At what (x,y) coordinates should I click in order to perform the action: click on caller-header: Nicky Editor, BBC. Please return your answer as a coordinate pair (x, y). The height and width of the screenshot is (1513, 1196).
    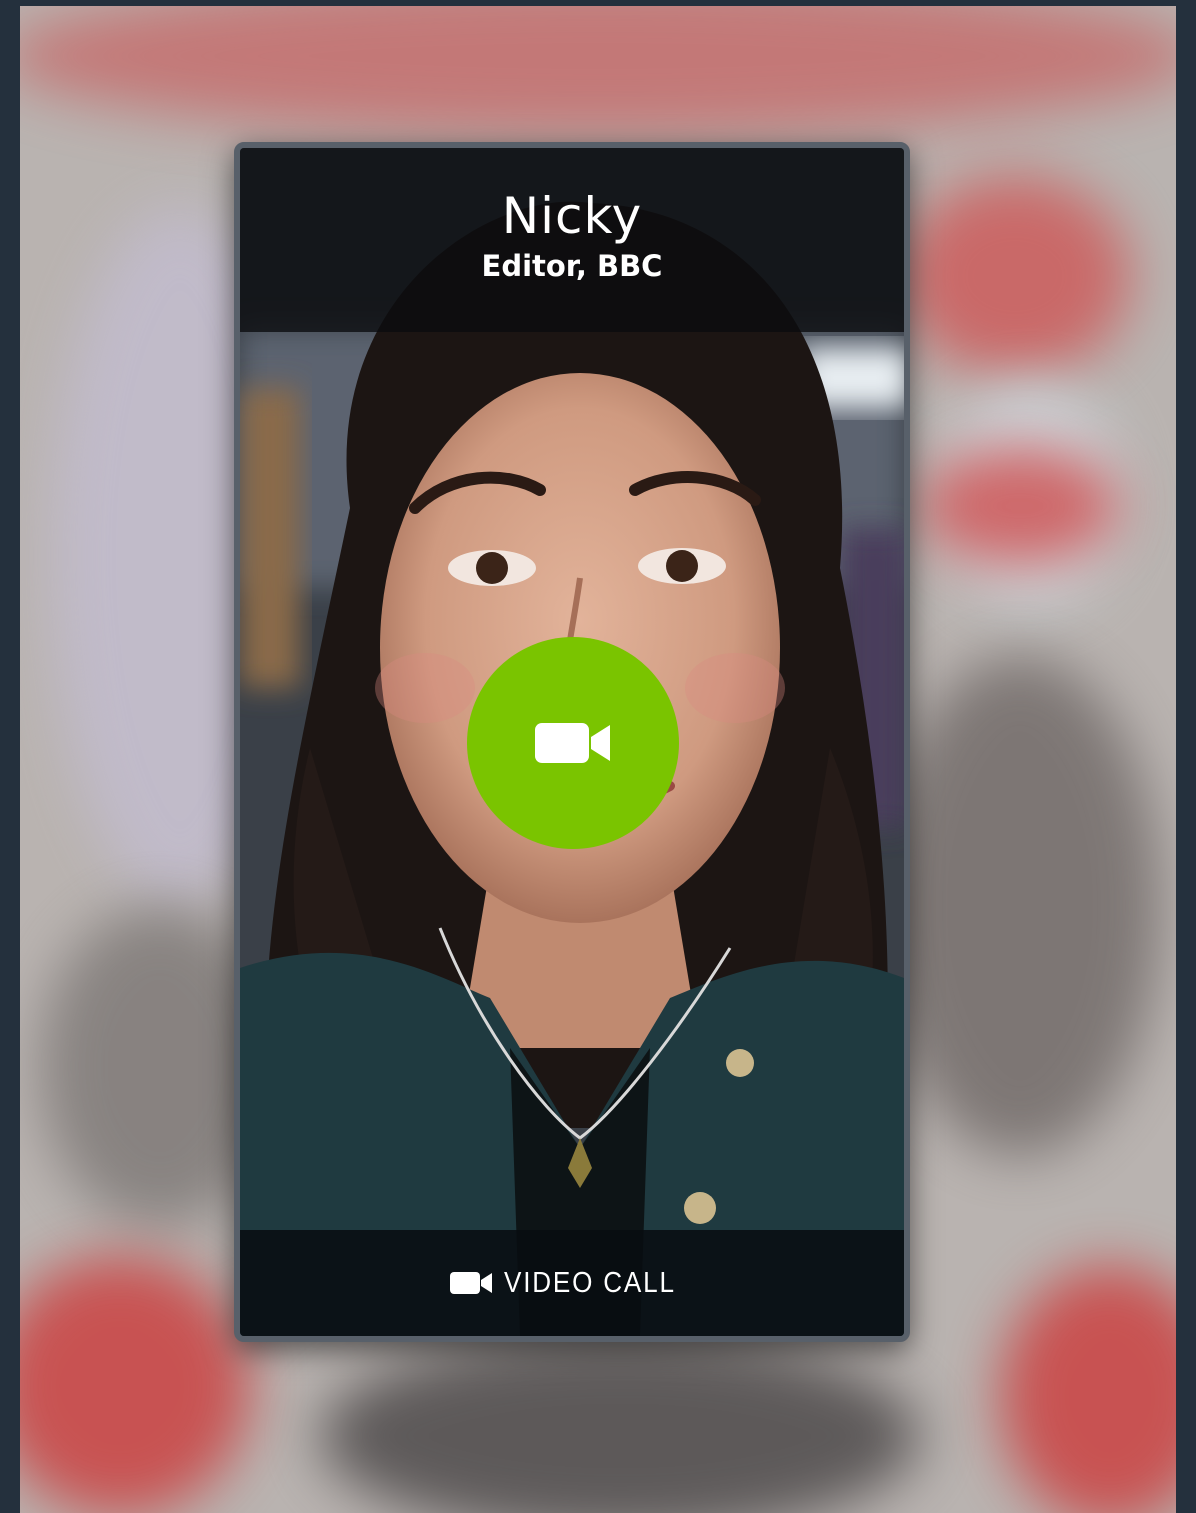
    Looking at the image, I should click on (572, 240).